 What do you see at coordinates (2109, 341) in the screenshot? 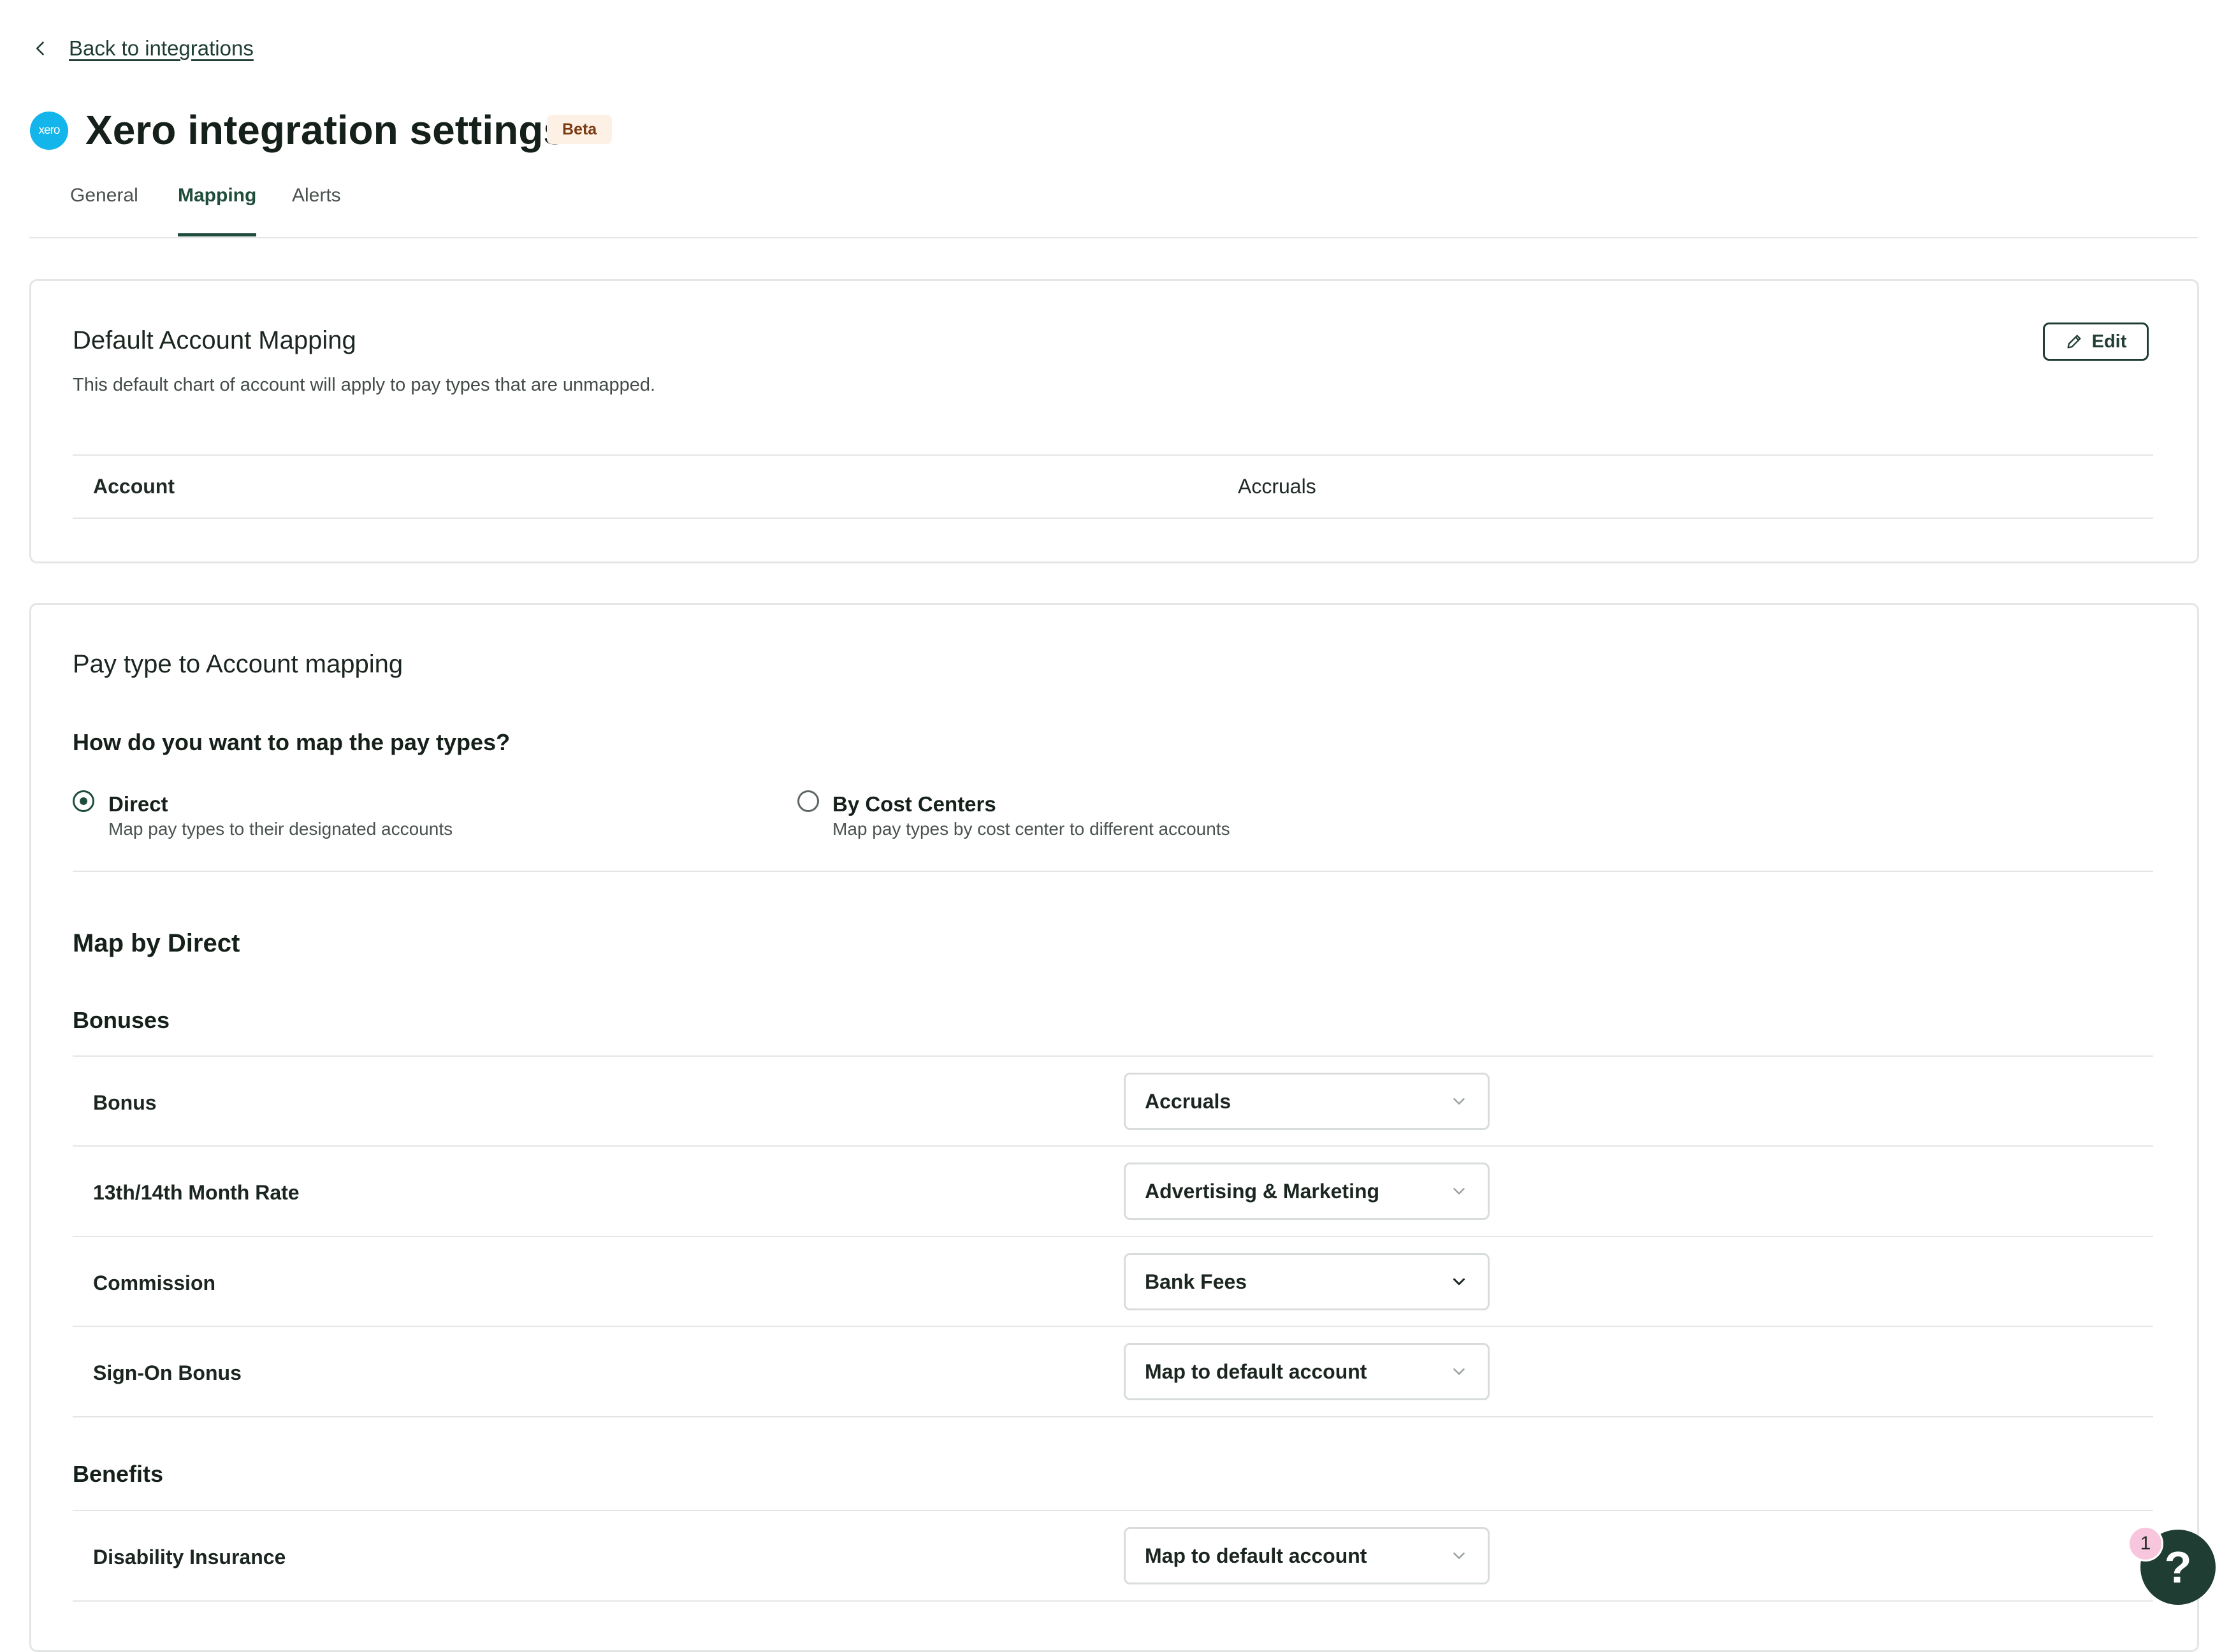
I see `edit-button-label: Edit` at bounding box center [2109, 341].